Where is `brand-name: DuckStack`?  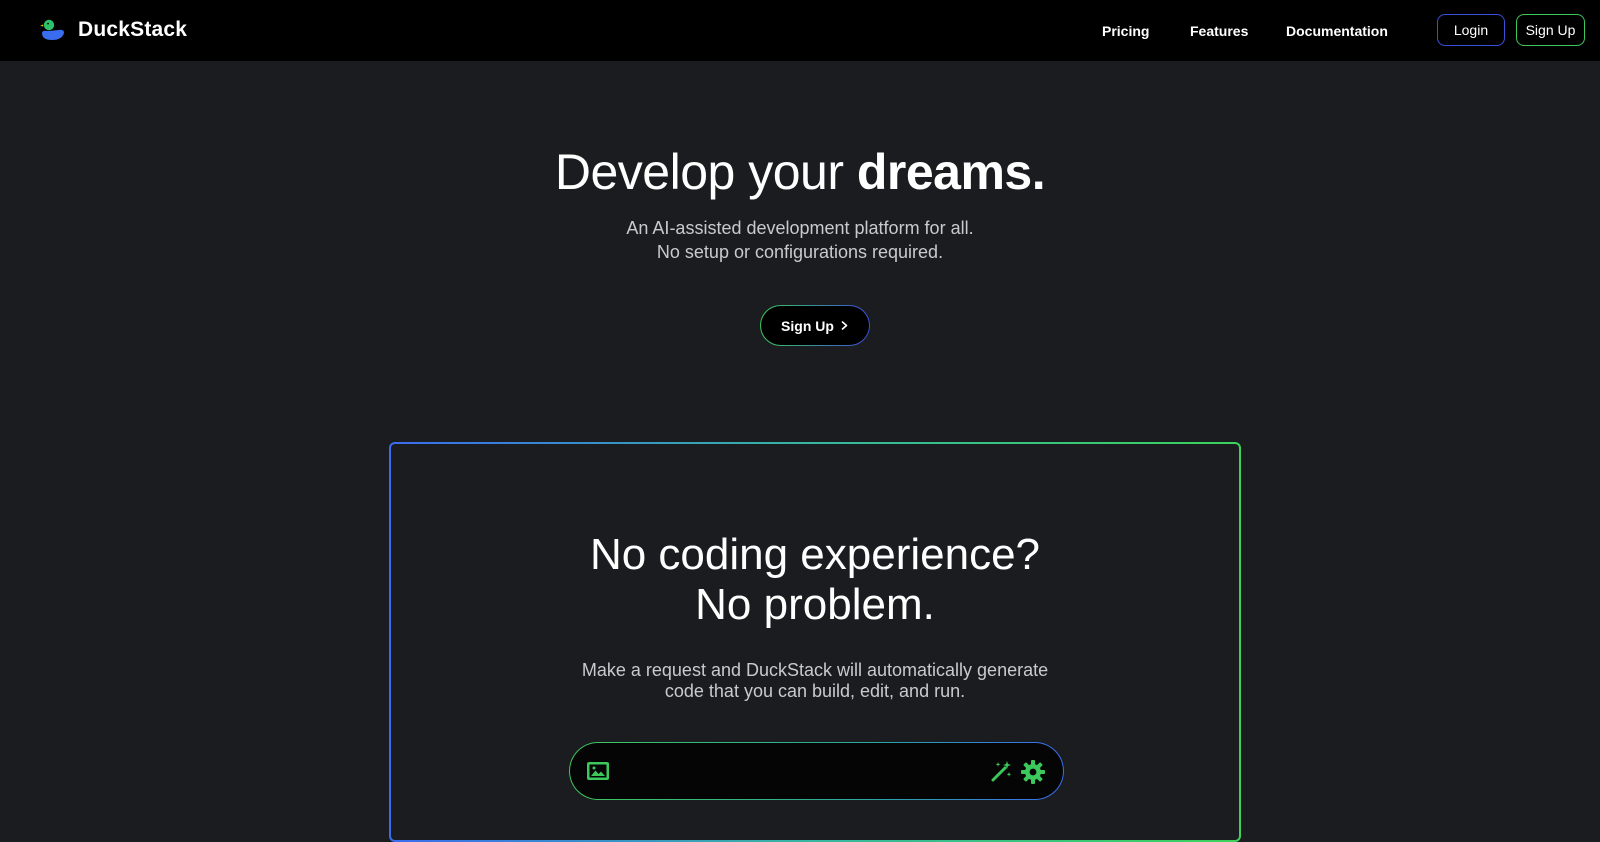
brand-name: DuckStack is located at coordinates (133, 29).